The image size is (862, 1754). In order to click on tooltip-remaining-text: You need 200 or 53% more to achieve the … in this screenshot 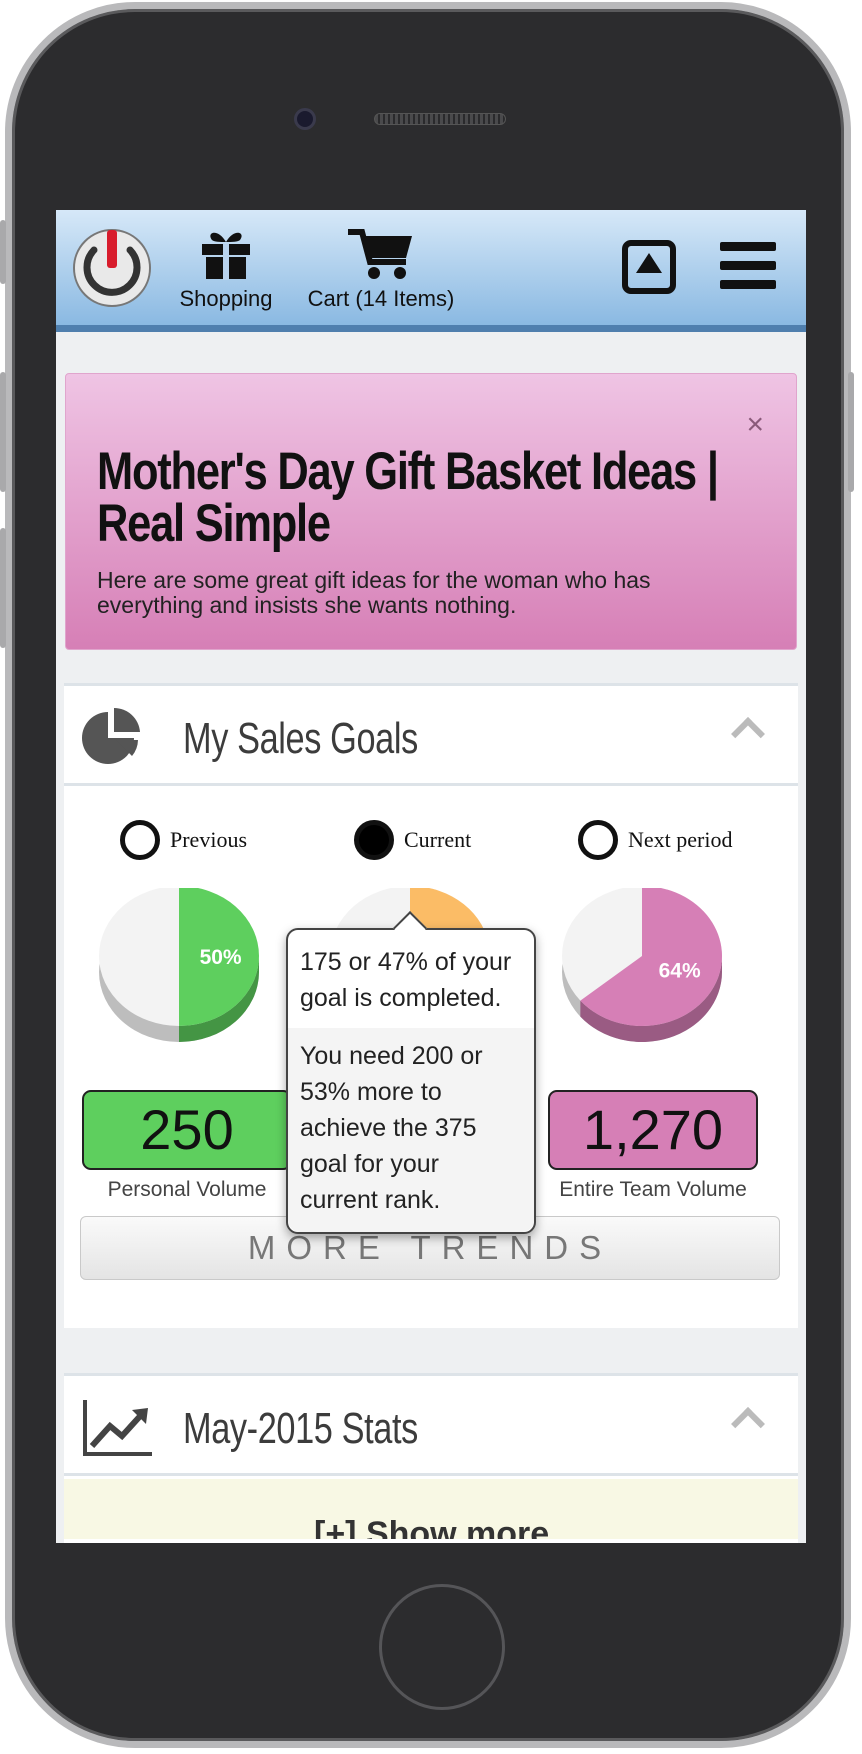, I will do `click(411, 1130)`.